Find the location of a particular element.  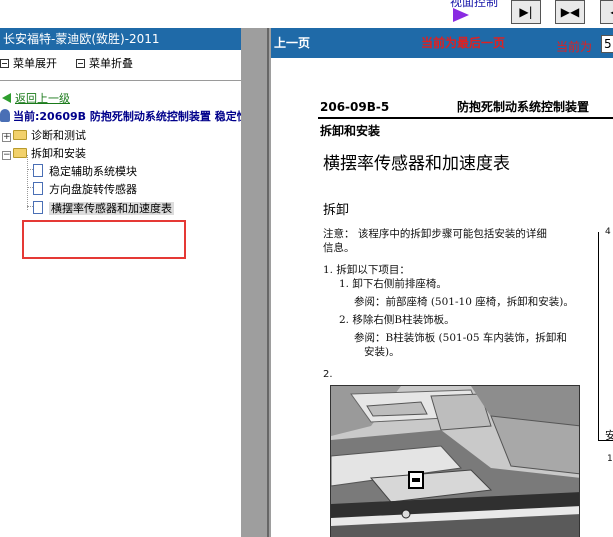

back-label: 返回上一级 is located at coordinates (42, 98).